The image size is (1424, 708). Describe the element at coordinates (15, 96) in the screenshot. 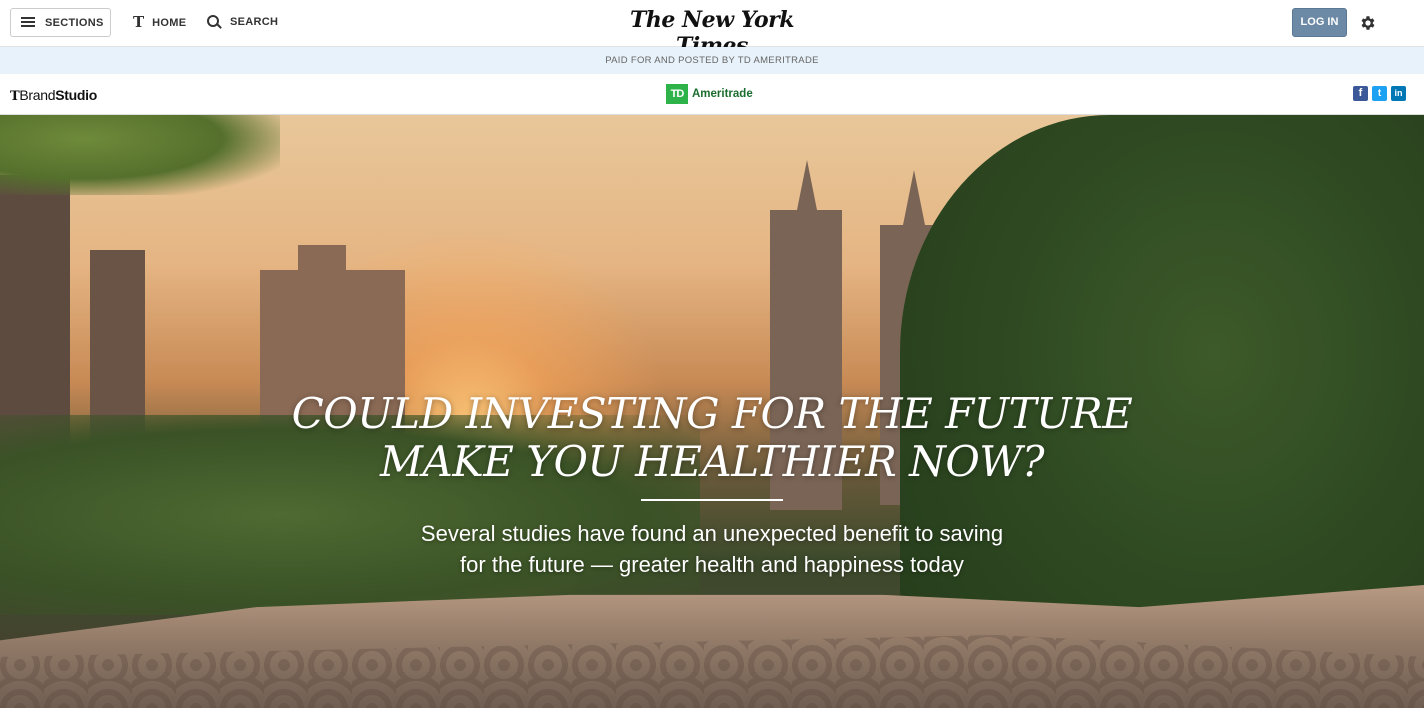

I see `brandstudio-t-icon: T` at that location.